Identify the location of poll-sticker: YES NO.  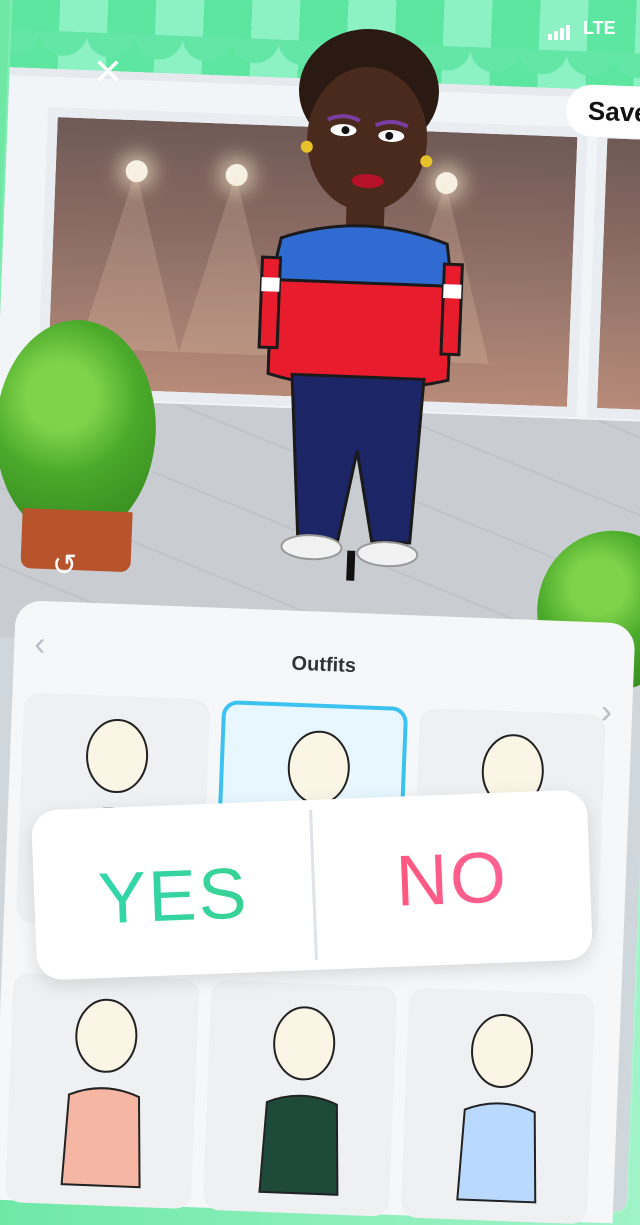
(312, 885).